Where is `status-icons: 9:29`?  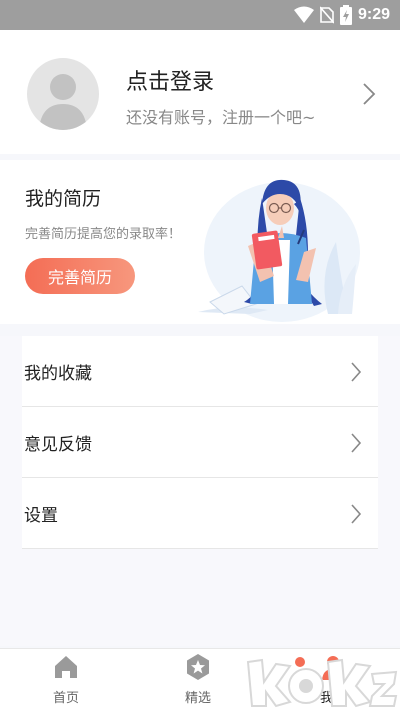 status-icons: 9:29 is located at coordinates (341, 15).